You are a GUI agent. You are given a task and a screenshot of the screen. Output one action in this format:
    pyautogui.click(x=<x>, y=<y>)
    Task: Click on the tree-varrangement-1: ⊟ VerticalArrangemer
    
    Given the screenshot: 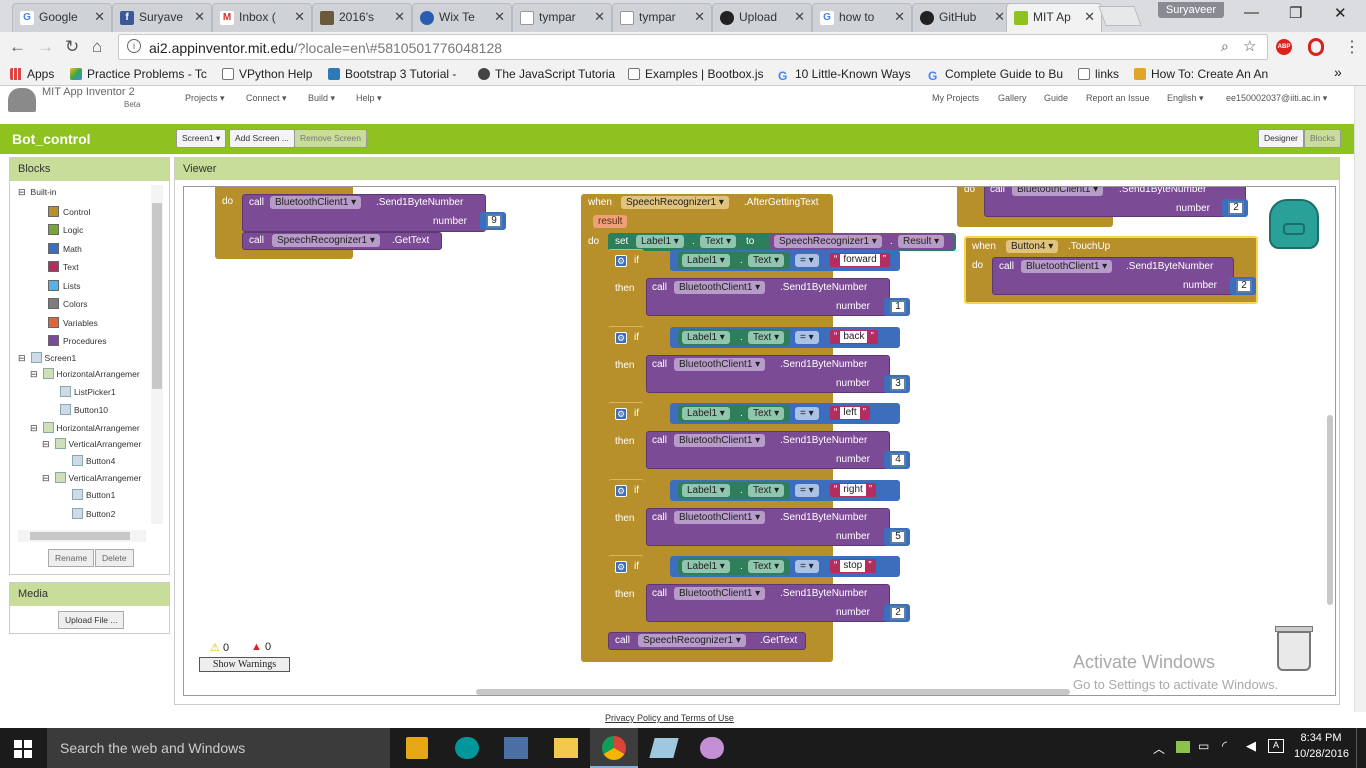 What is the action you would take?
    pyautogui.click(x=91, y=444)
    